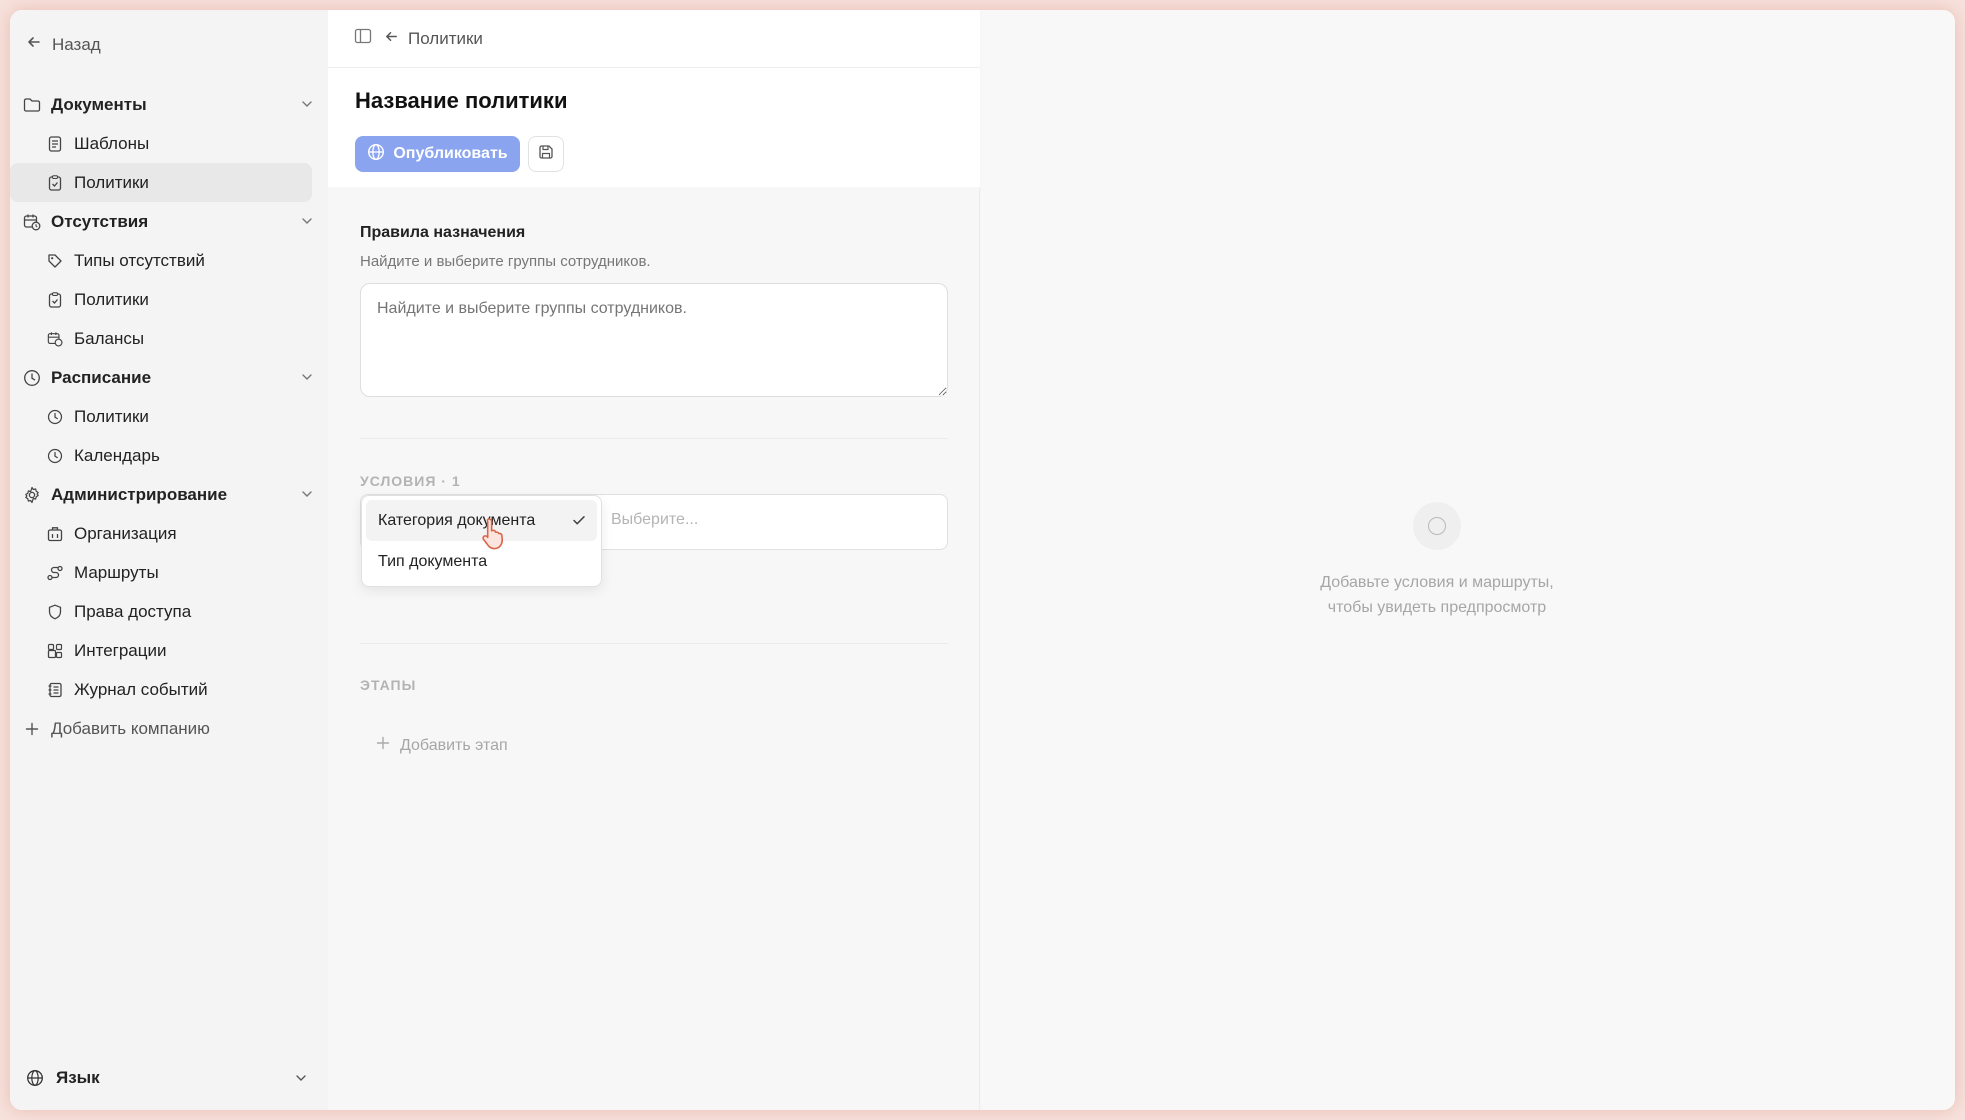 Image resolution: width=1965 pixels, height=1120 pixels. Describe the element at coordinates (163, 416) in the screenshot. I see `sidebar-item-schedule-policies: Политики` at that location.